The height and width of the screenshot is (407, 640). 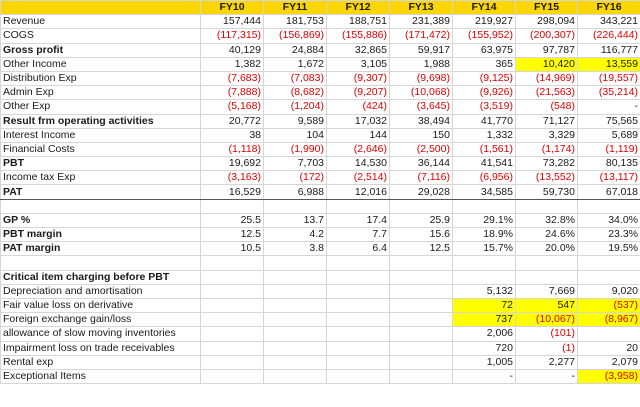 What do you see at coordinates (484, 249) in the screenshot?
I see `value-cell: 15.7%` at bounding box center [484, 249].